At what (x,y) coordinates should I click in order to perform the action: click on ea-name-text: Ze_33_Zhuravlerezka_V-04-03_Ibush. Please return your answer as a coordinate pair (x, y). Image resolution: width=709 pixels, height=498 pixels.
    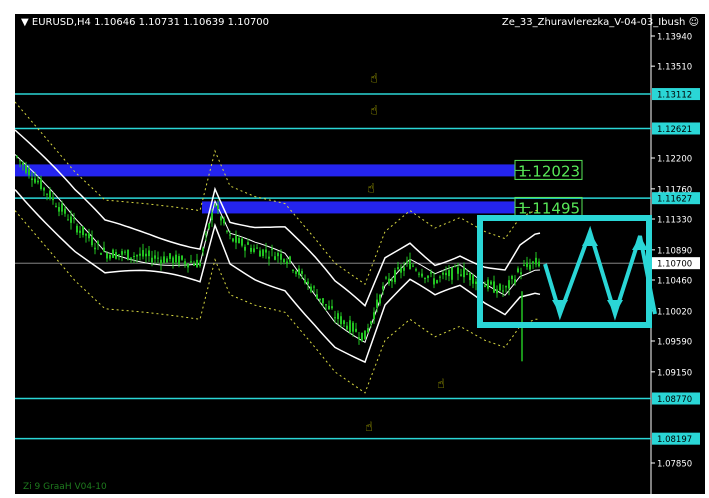
    Looking at the image, I should click on (593, 22).